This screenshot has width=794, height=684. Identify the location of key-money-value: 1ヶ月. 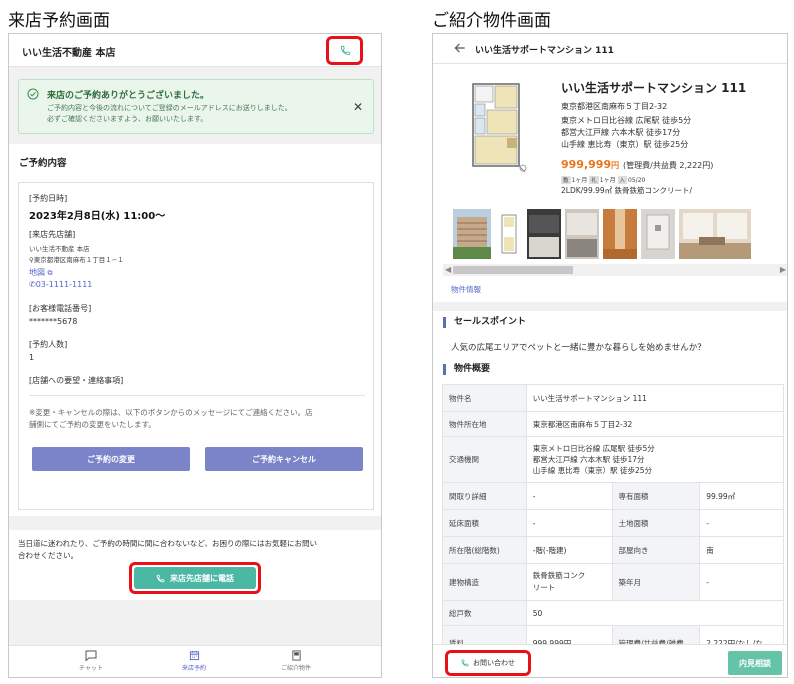
(607, 180).